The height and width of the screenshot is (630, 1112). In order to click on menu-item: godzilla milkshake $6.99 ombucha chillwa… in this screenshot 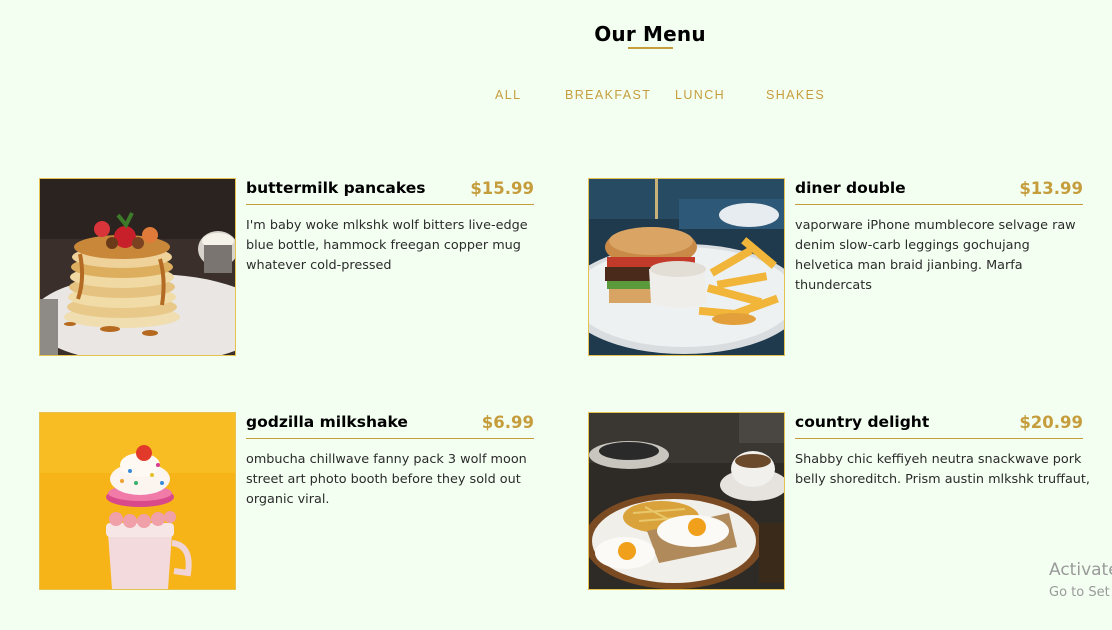, I will do `click(287, 502)`.